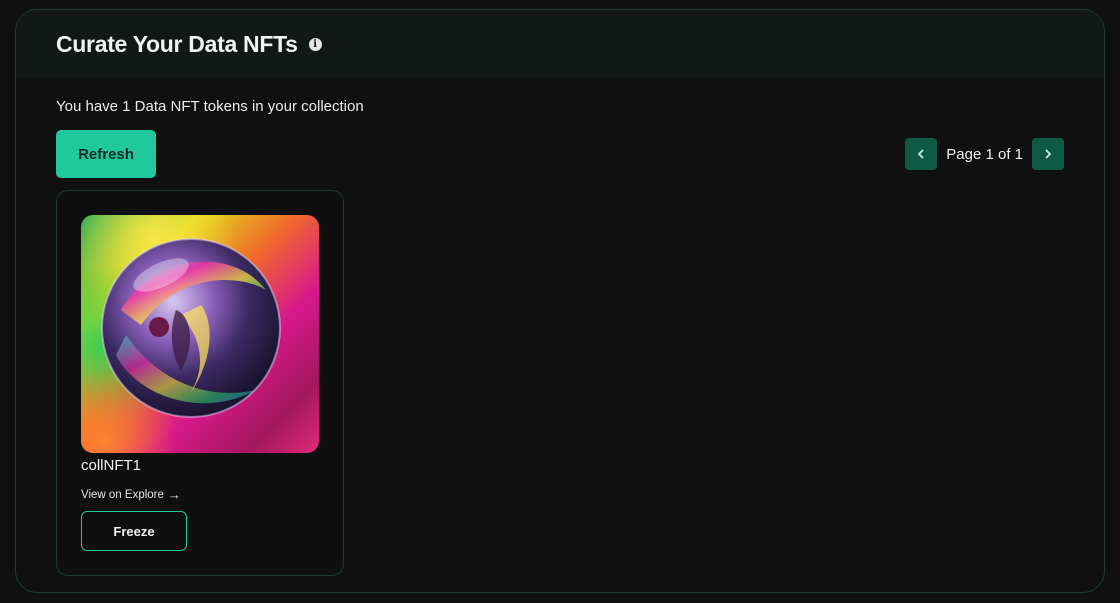  What do you see at coordinates (315, 44) in the screenshot?
I see `info-icon: i` at bounding box center [315, 44].